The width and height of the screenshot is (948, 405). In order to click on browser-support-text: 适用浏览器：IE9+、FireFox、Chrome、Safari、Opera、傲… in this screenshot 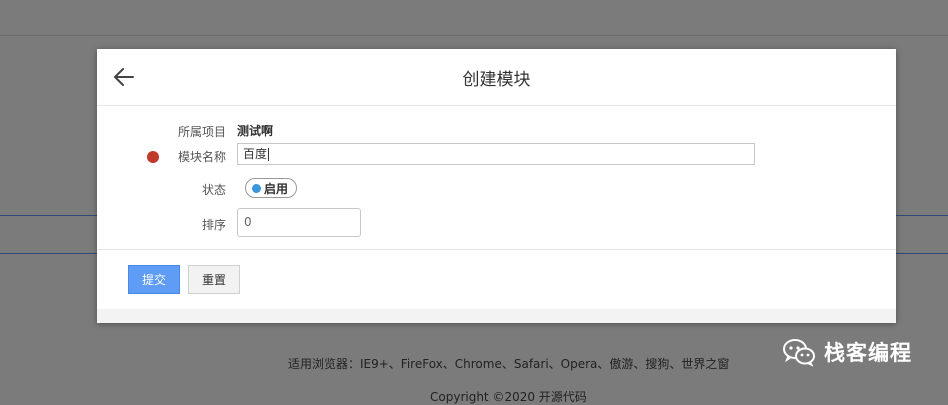, I will do `click(509, 364)`.